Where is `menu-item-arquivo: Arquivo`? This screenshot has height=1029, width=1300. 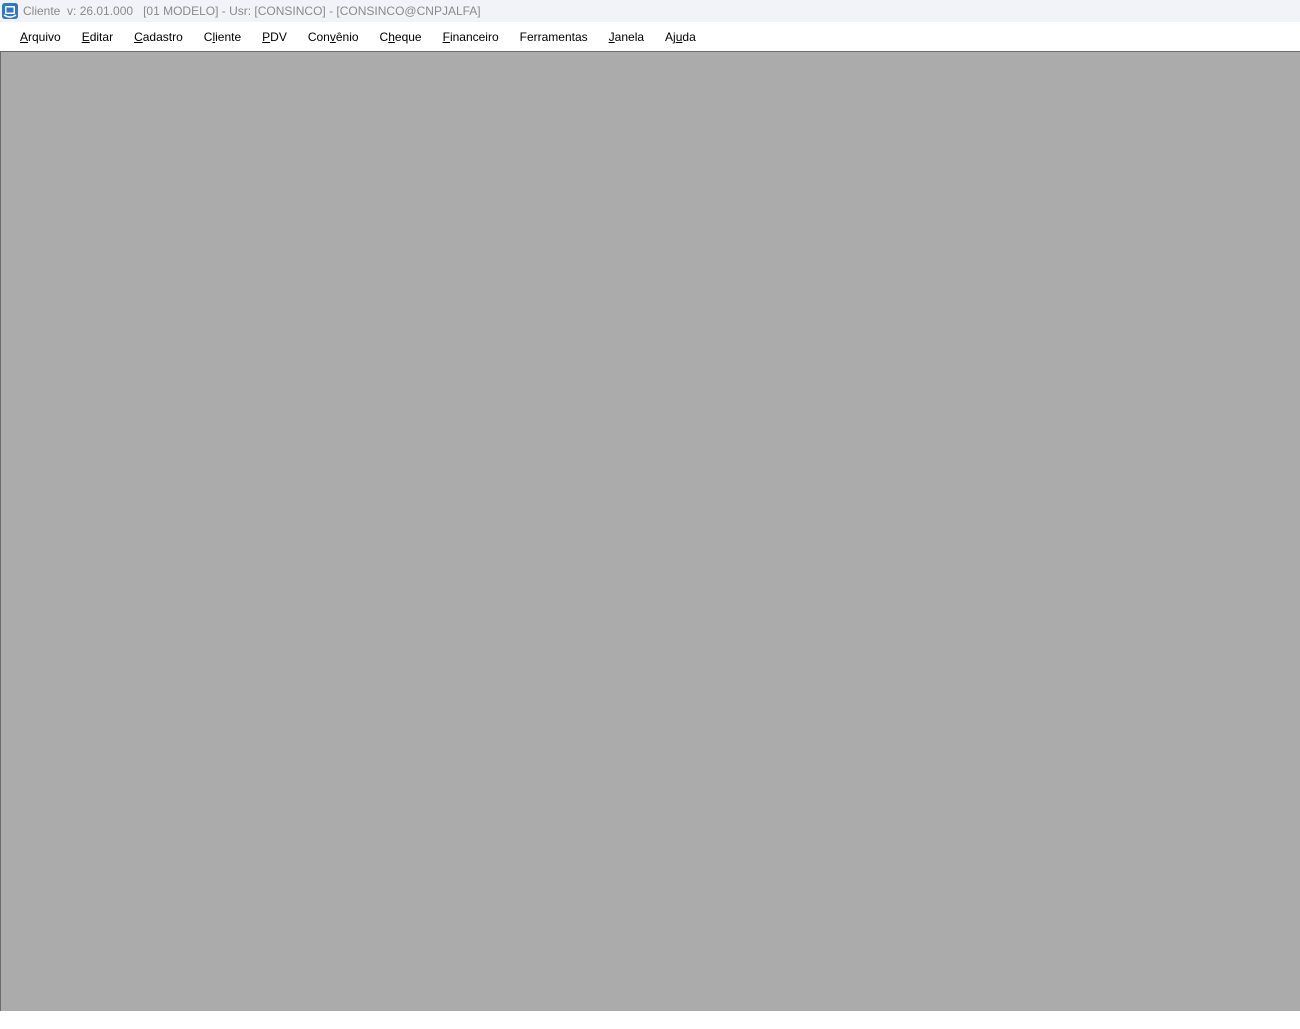
menu-item-arquivo: Arquivo is located at coordinates (40, 37).